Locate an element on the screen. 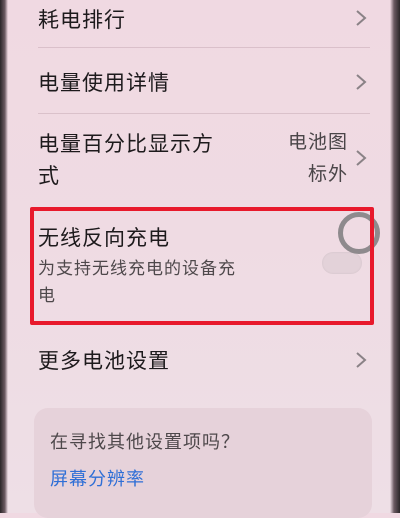 This screenshot has height=518, width=400. percentage-display-label-line2: 式 is located at coordinates (49, 176).